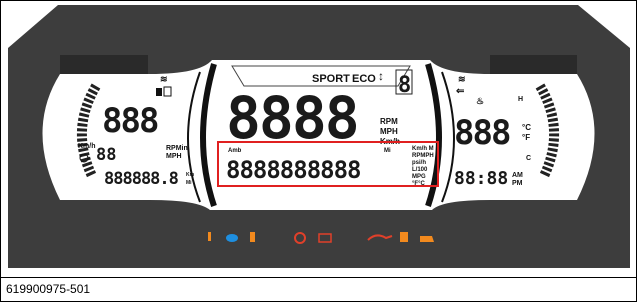  I want to click on left-small-digits: 88, so click(106, 155).